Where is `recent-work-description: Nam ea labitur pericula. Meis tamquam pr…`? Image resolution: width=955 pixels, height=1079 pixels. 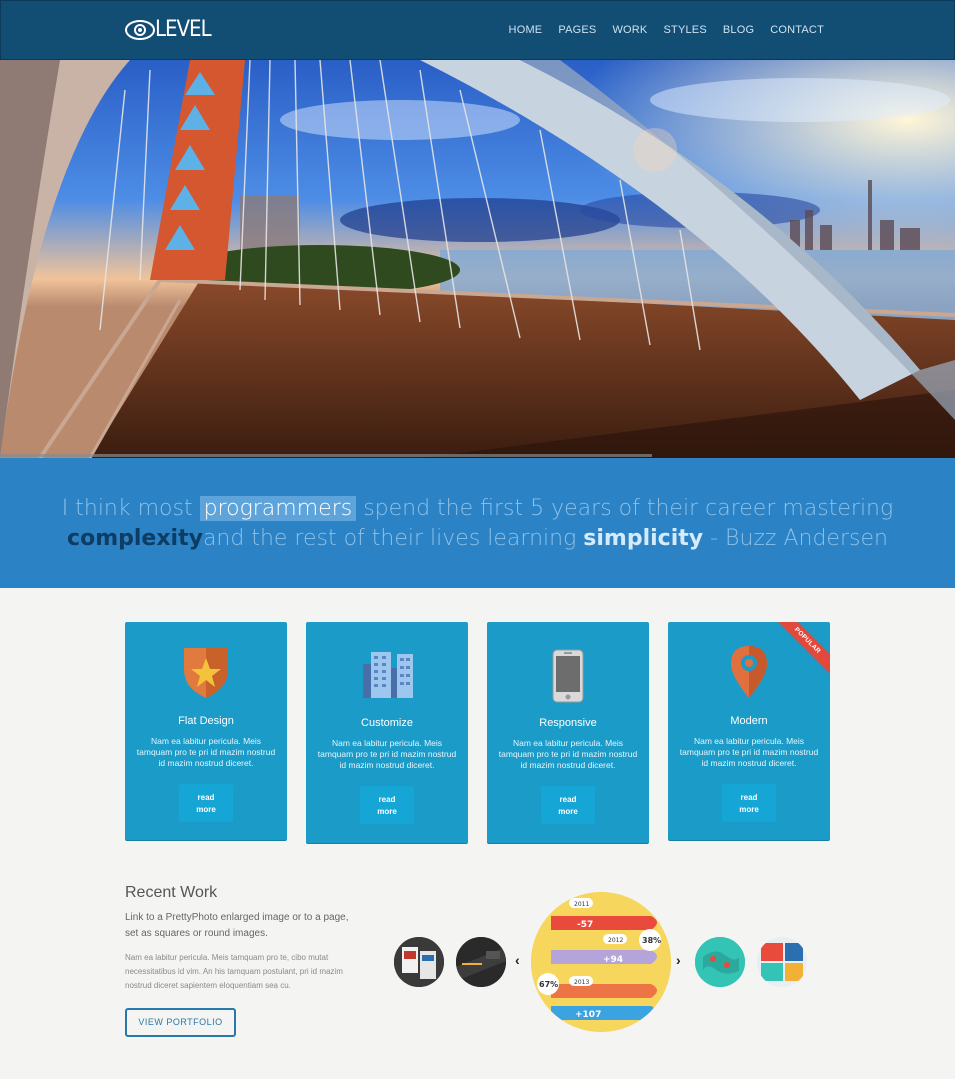
recent-work-description: Nam ea labitur pericula. Meis tamquam pr… is located at coordinates (234, 971).